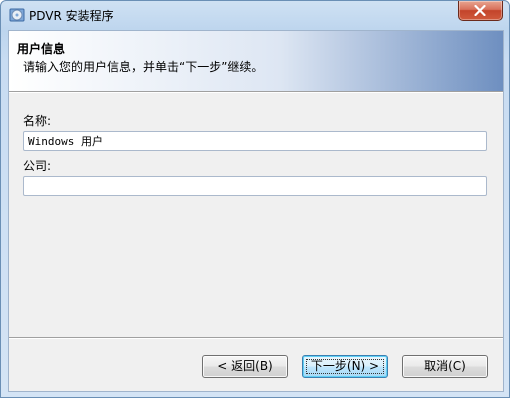  Describe the element at coordinates (245, 366) in the screenshot. I see `back-button: < 返回(B)` at that location.